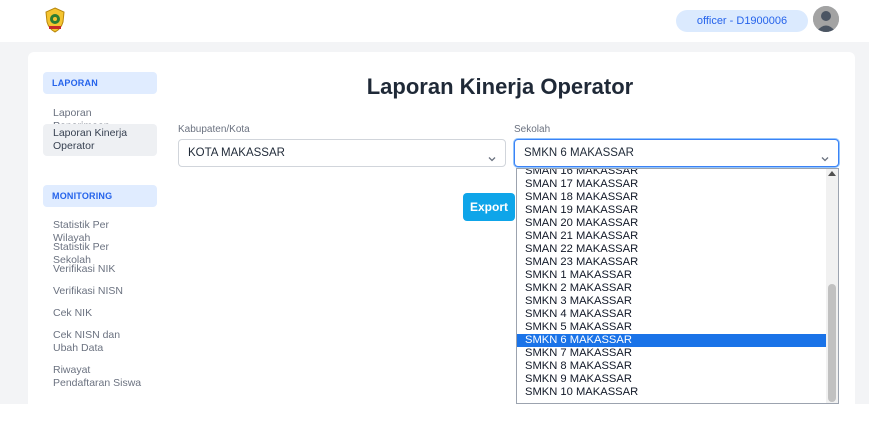 The height and width of the screenshot is (422, 869). What do you see at coordinates (434, 19) in the screenshot?
I see `top-bar: officer - D1900006` at bounding box center [434, 19].